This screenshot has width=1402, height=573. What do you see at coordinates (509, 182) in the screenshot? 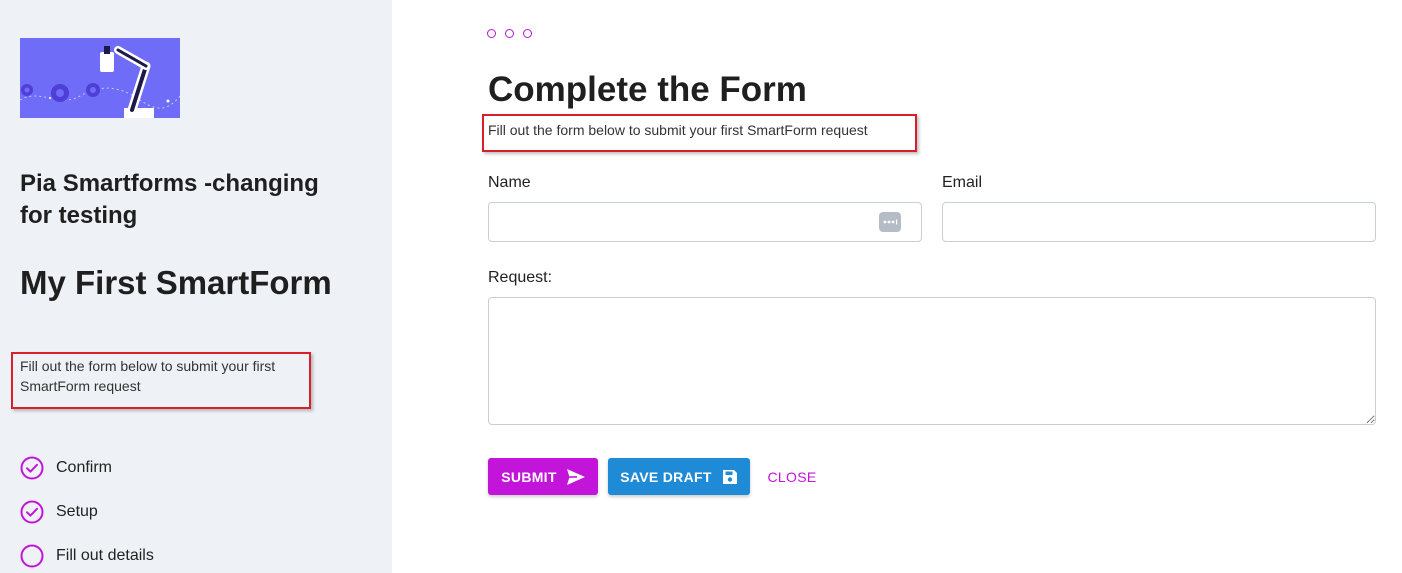
I see `name-label: Name` at bounding box center [509, 182].